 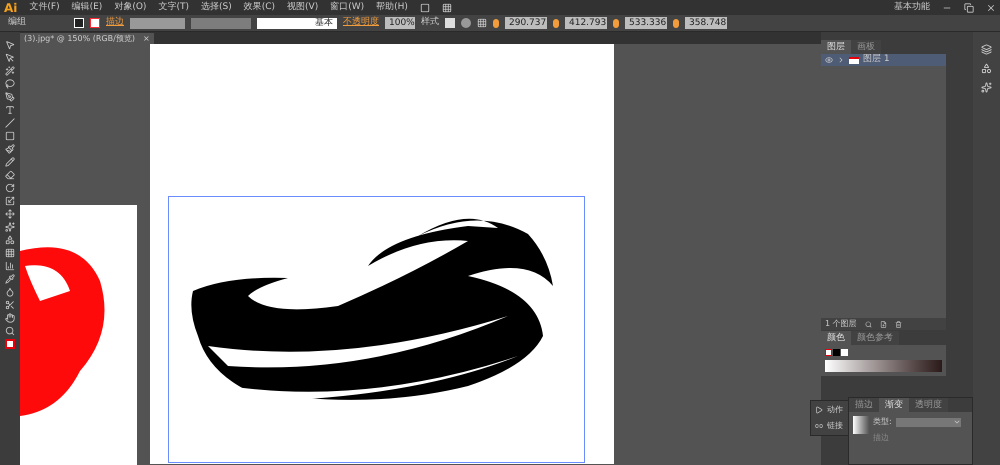 What do you see at coordinates (866, 47) in the screenshot?
I see `panel-tab: 画板` at bounding box center [866, 47].